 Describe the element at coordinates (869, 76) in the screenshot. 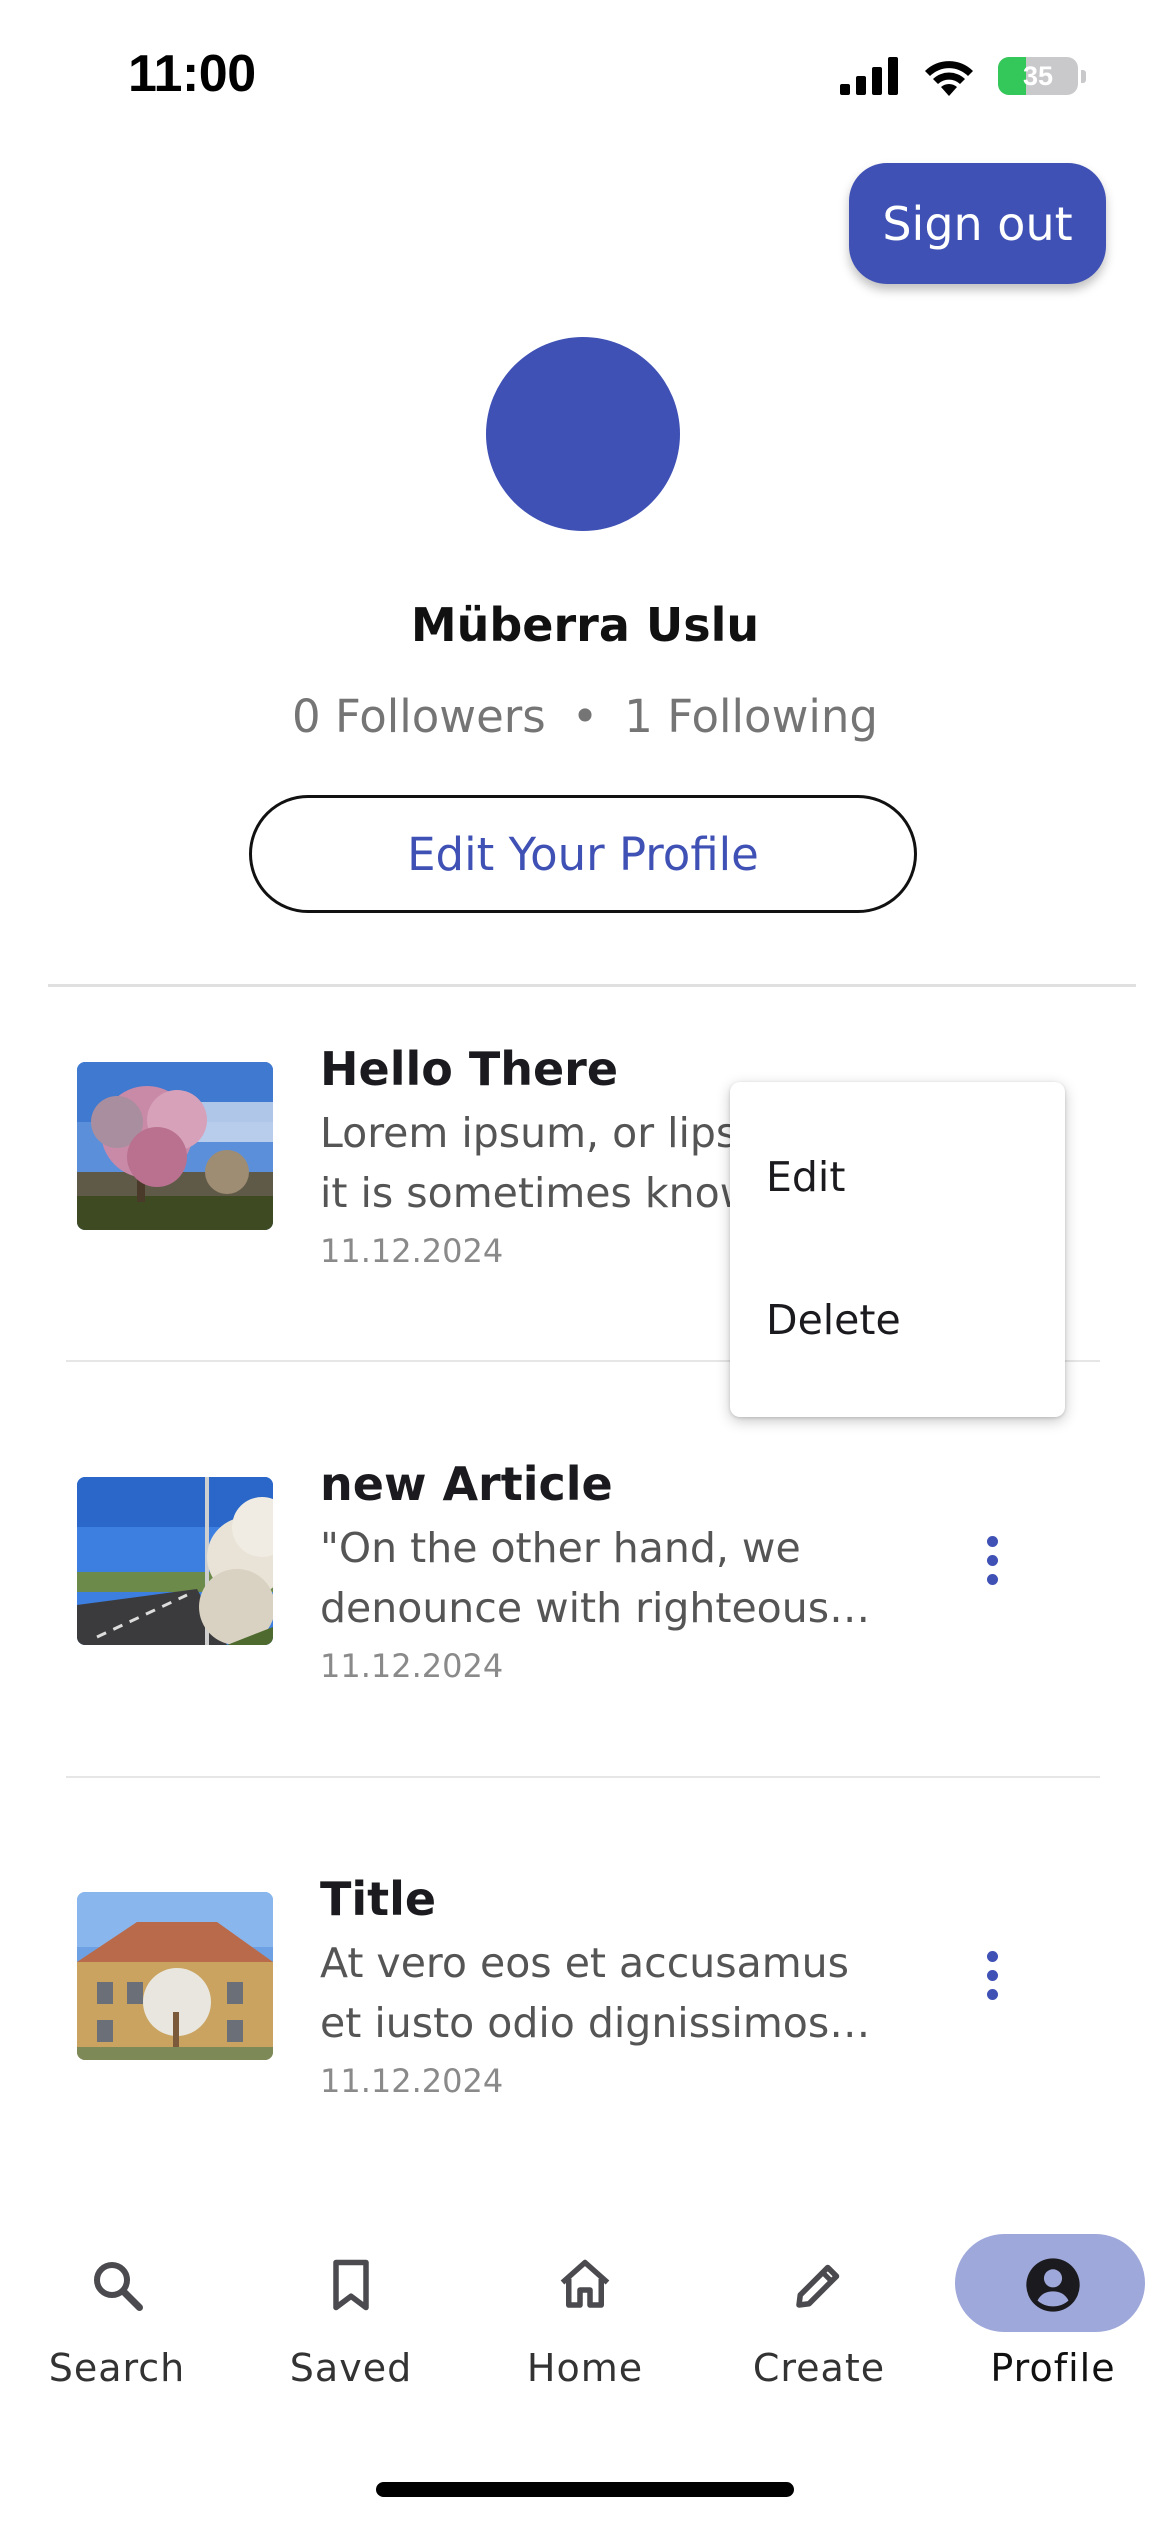

I see `cellular-signal-icon` at that location.